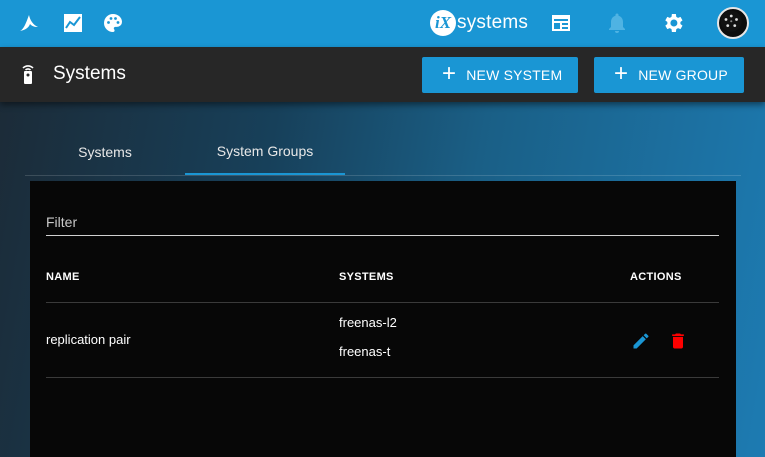 The image size is (765, 457). I want to click on new-system-button: + NEW SYSTEM, so click(500, 75).